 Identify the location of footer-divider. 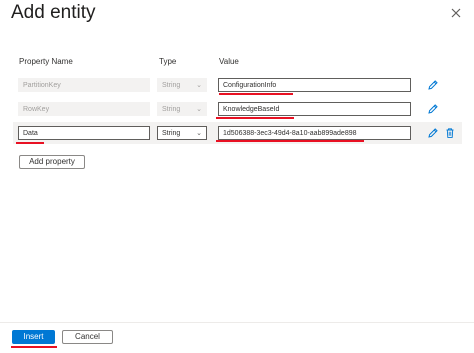
(237, 322).